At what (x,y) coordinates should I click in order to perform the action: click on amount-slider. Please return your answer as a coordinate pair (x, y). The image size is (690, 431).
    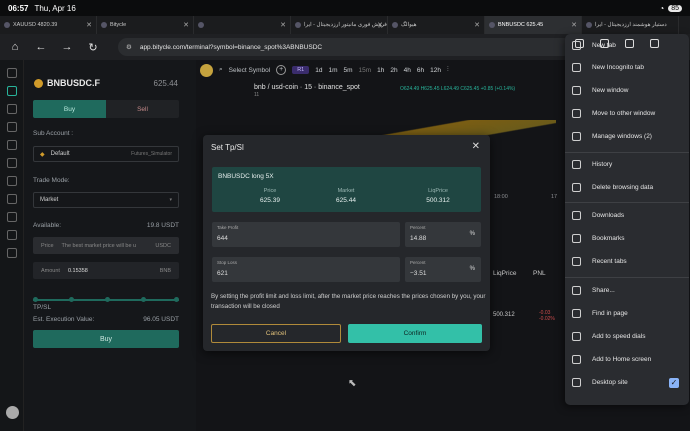
    Looking at the image, I should click on (106, 299).